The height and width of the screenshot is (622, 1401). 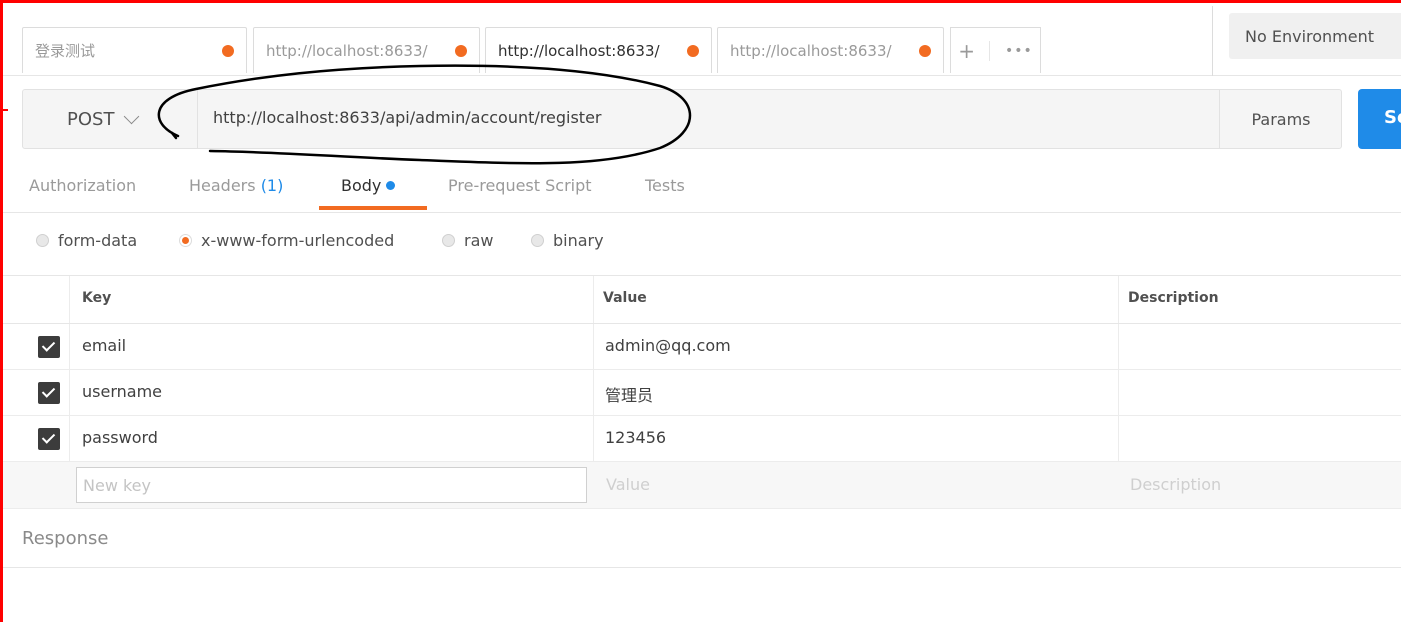 What do you see at coordinates (185, 240) in the screenshot?
I see `radio-selected-icon` at bounding box center [185, 240].